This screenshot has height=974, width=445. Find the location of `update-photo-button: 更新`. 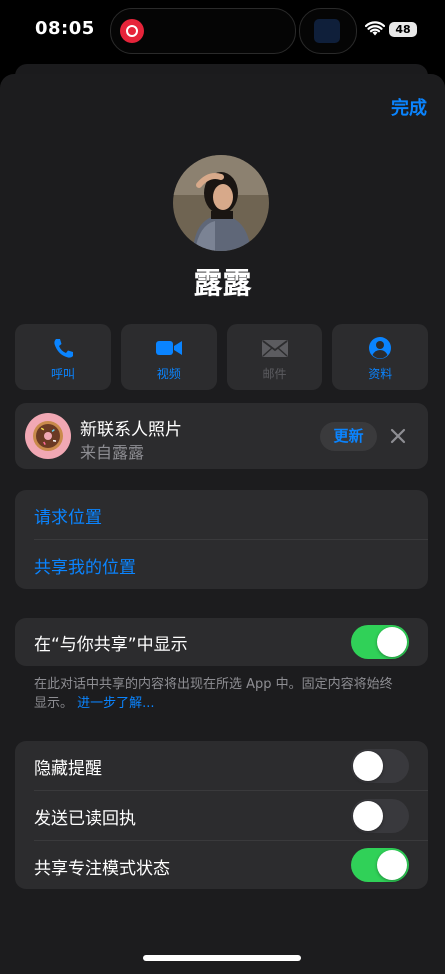

update-photo-button: 更新 is located at coordinates (348, 436).